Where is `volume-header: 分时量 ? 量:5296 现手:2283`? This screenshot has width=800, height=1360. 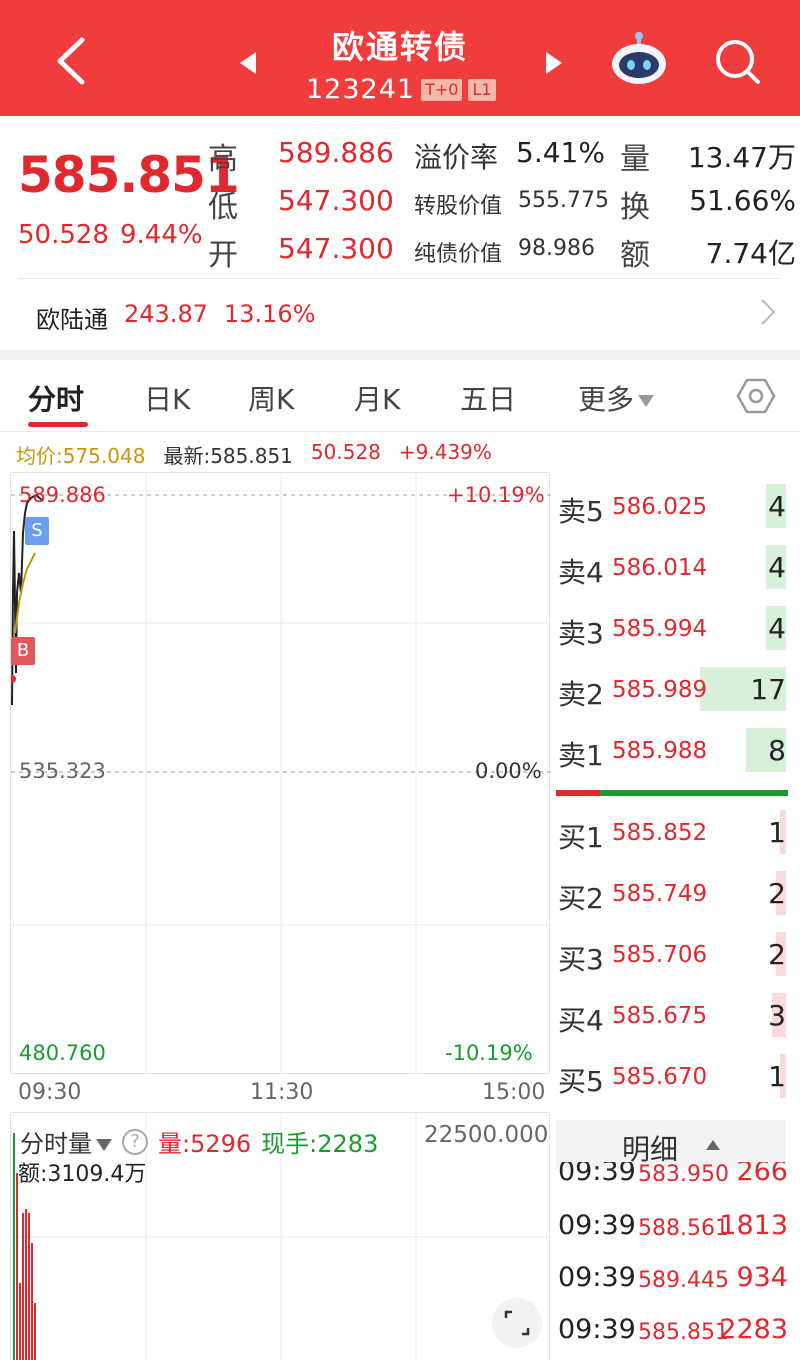 volume-header: 分时量 ? 量:5296 现手:2283 is located at coordinates (199, 1141).